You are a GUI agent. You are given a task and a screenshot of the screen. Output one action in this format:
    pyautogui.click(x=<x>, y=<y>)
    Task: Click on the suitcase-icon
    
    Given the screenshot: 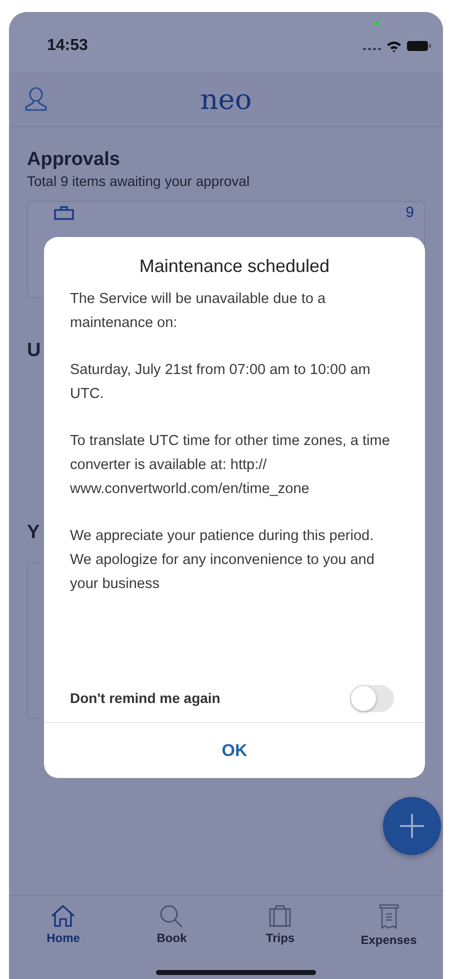 What is the action you would take?
    pyautogui.click(x=280, y=916)
    